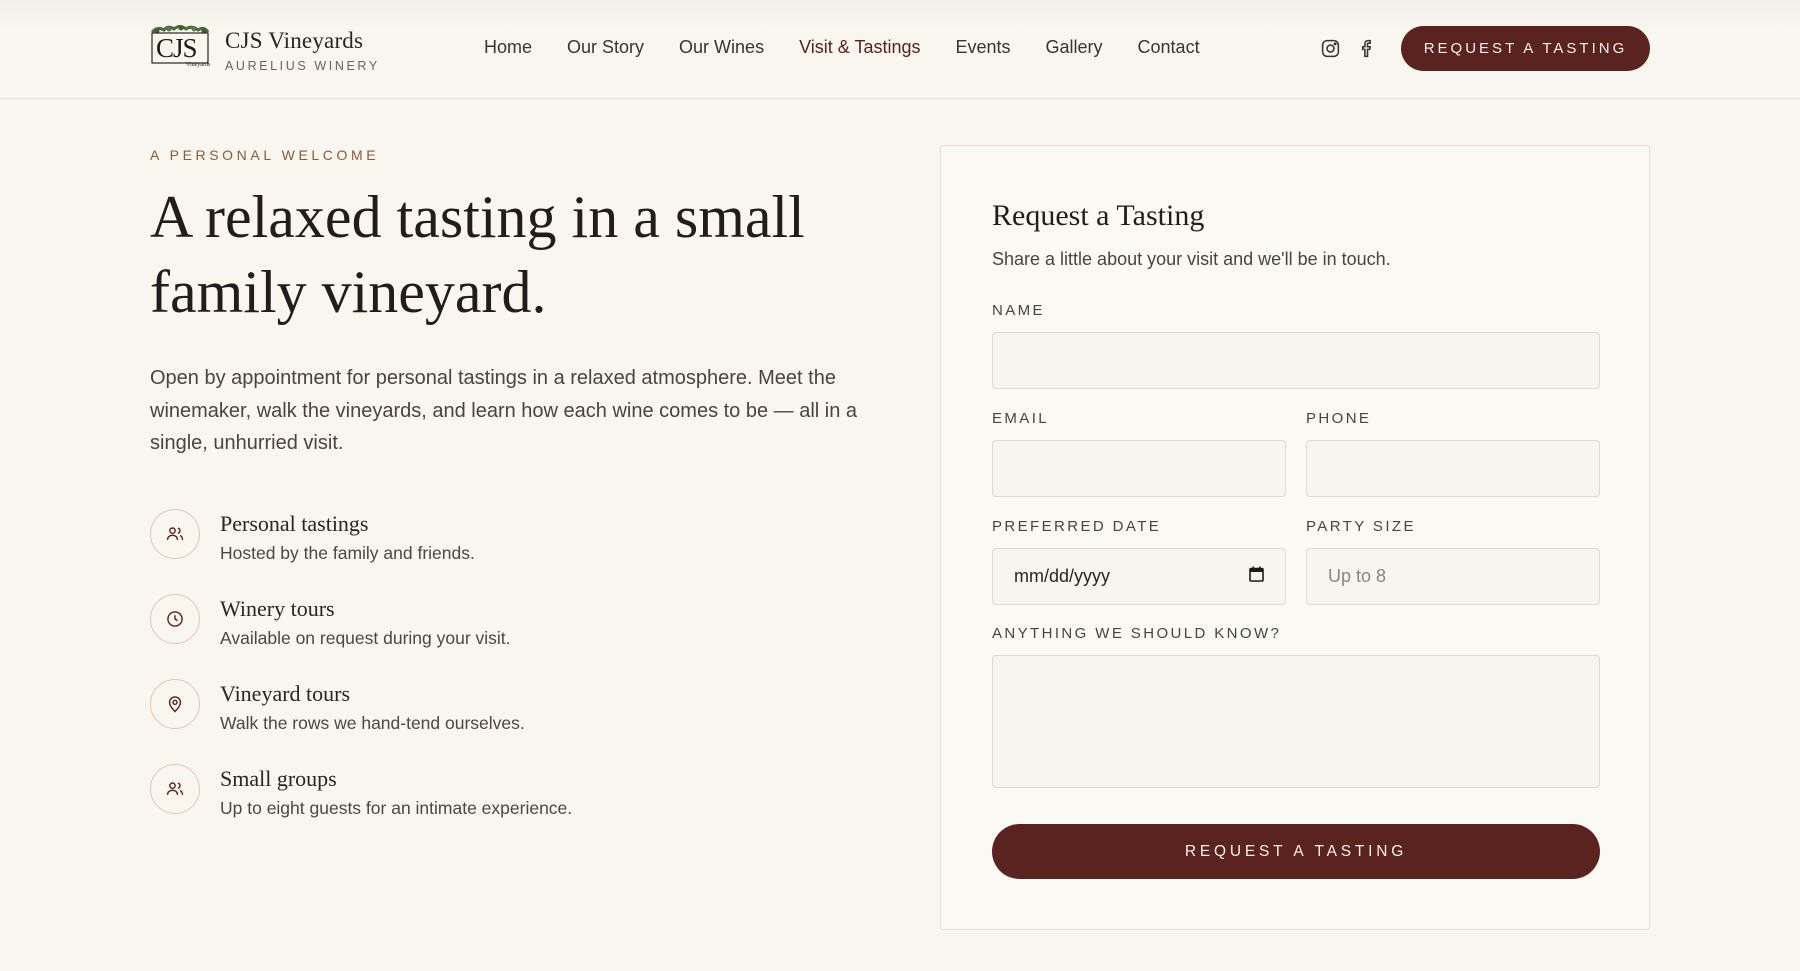 The image size is (1800, 971). I want to click on clock-icon, so click(175, 619).